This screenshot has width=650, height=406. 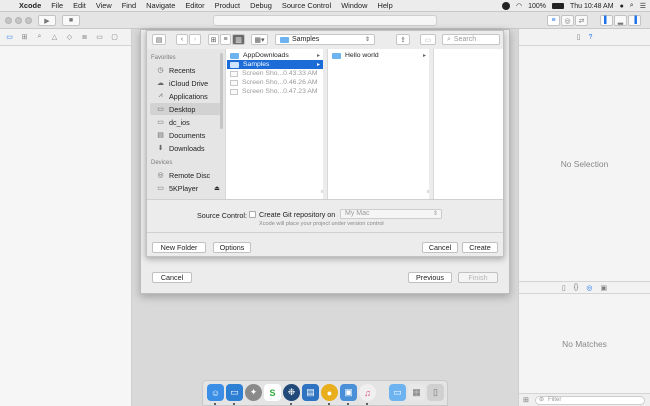 What do you see at coordinates (480, 247) in the screenshot?
I see `create-button: Create` at bounding box center [480, 247].